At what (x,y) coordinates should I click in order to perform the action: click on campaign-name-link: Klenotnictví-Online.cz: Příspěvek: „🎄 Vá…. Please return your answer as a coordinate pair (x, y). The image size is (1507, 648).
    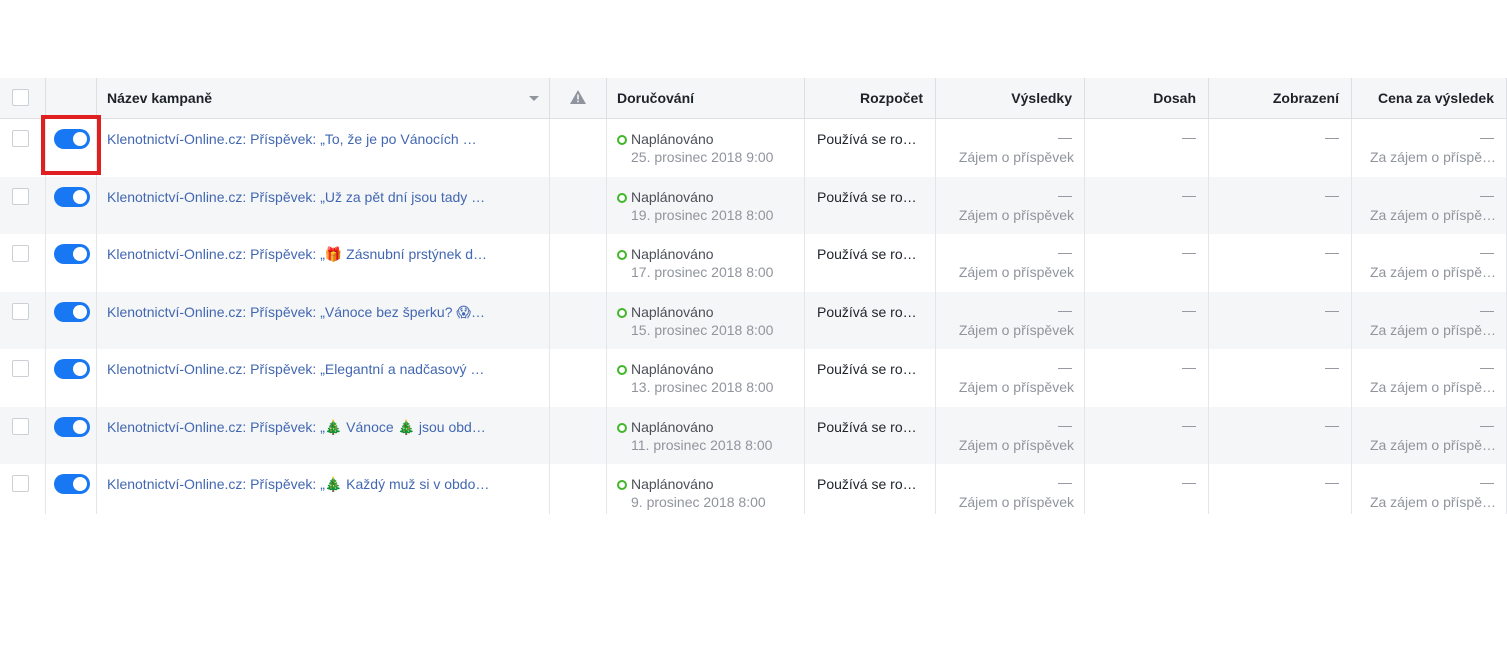
    Looking at the image, I should click on (296, 427).